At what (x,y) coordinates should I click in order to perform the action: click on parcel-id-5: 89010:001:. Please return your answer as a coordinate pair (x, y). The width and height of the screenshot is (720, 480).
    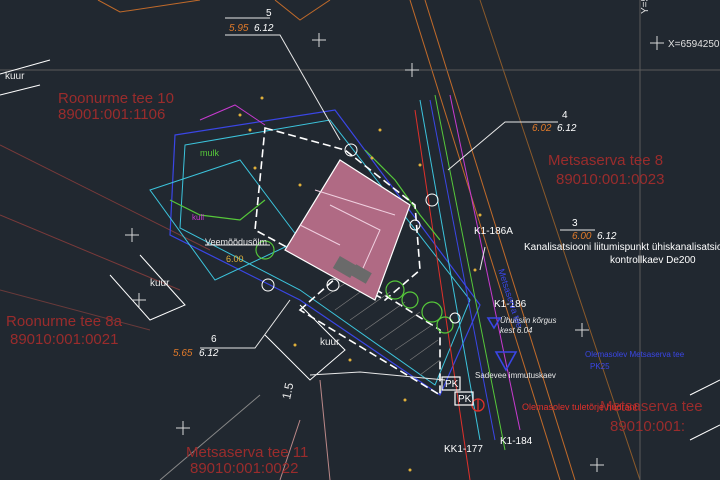
    Looking at the image, I should click on (647, 426).